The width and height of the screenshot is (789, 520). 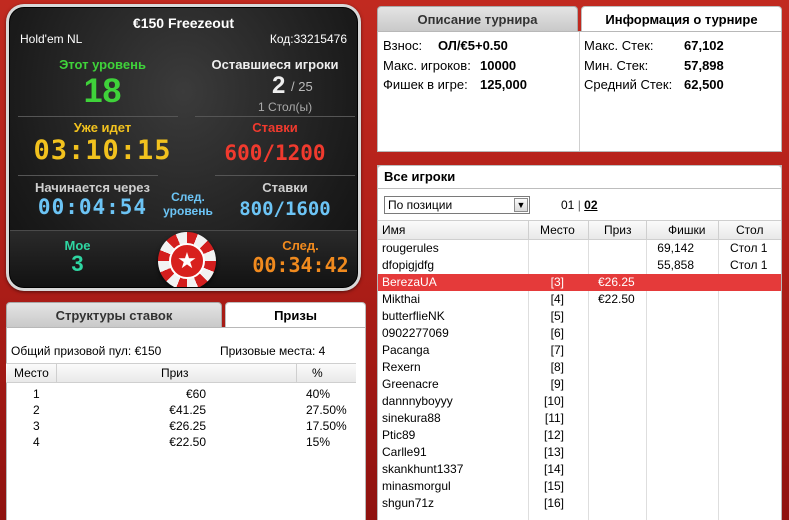 I want to click on chevron-down-icon: ▼, so click(x=521, y=205).